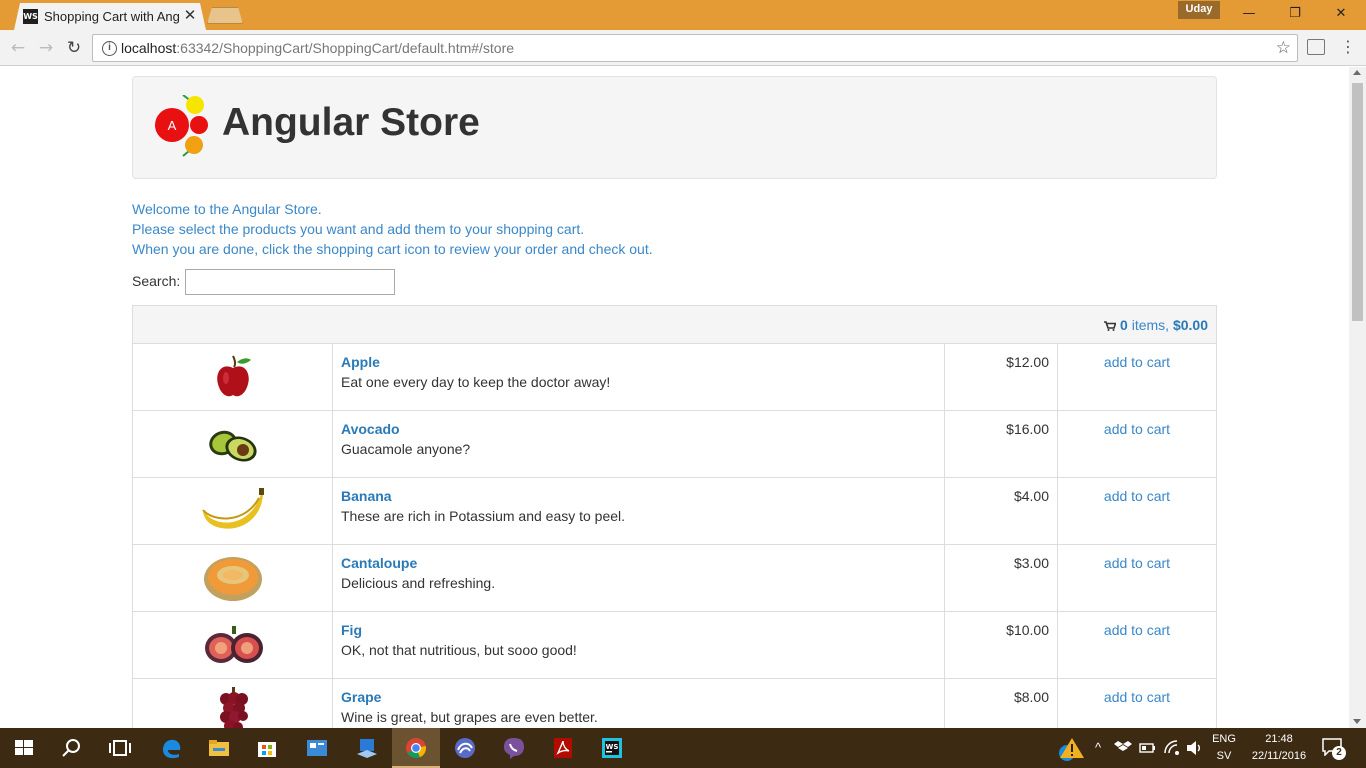 The height and width of the screenshot is (768, 1366). What do you see at coordinates (1249, 14) in the screenshot?
I see `minimize-button: —` at bounding box center [1249, 14].